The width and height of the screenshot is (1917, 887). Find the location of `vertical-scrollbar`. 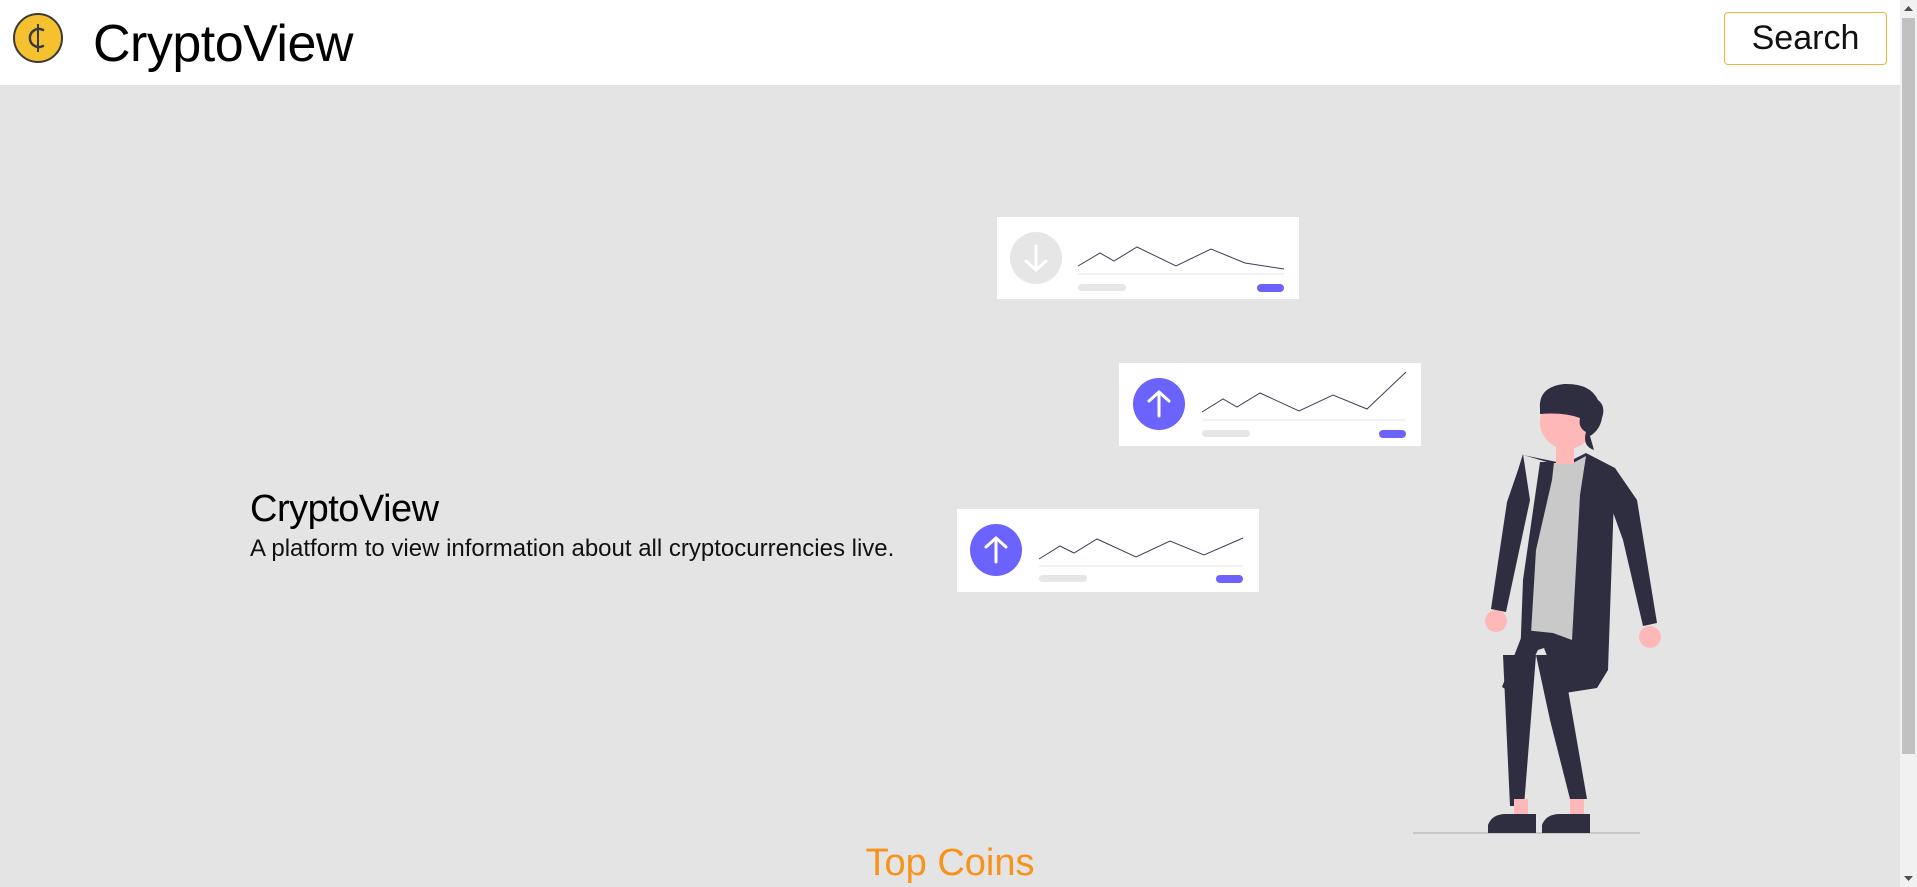

vertical-scrollbar is located at coordinates (1908, 443).